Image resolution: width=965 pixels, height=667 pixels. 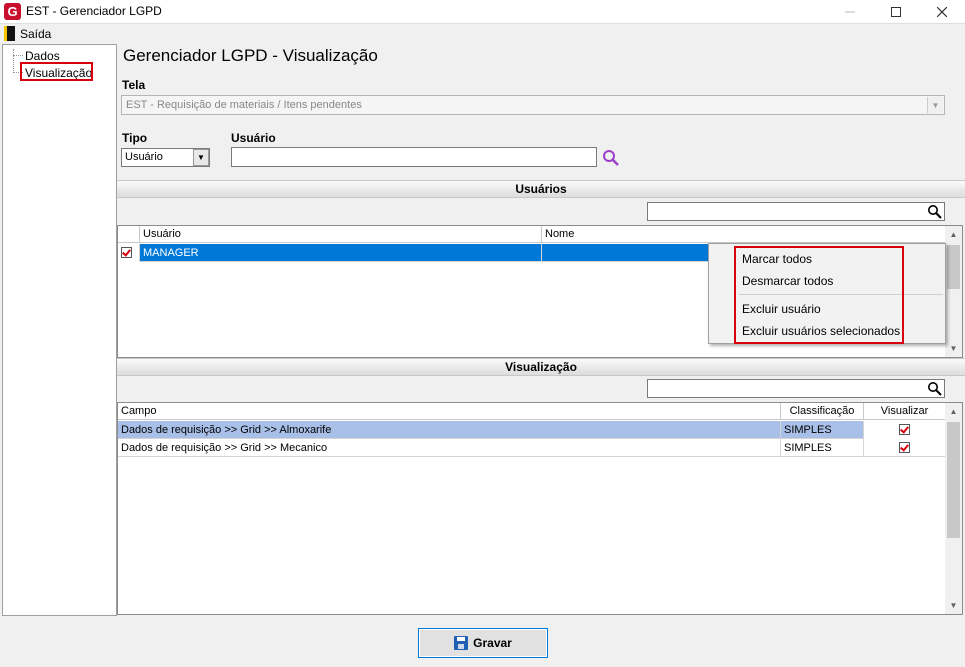 I want to click on user-input, so click(x=414, y=157).